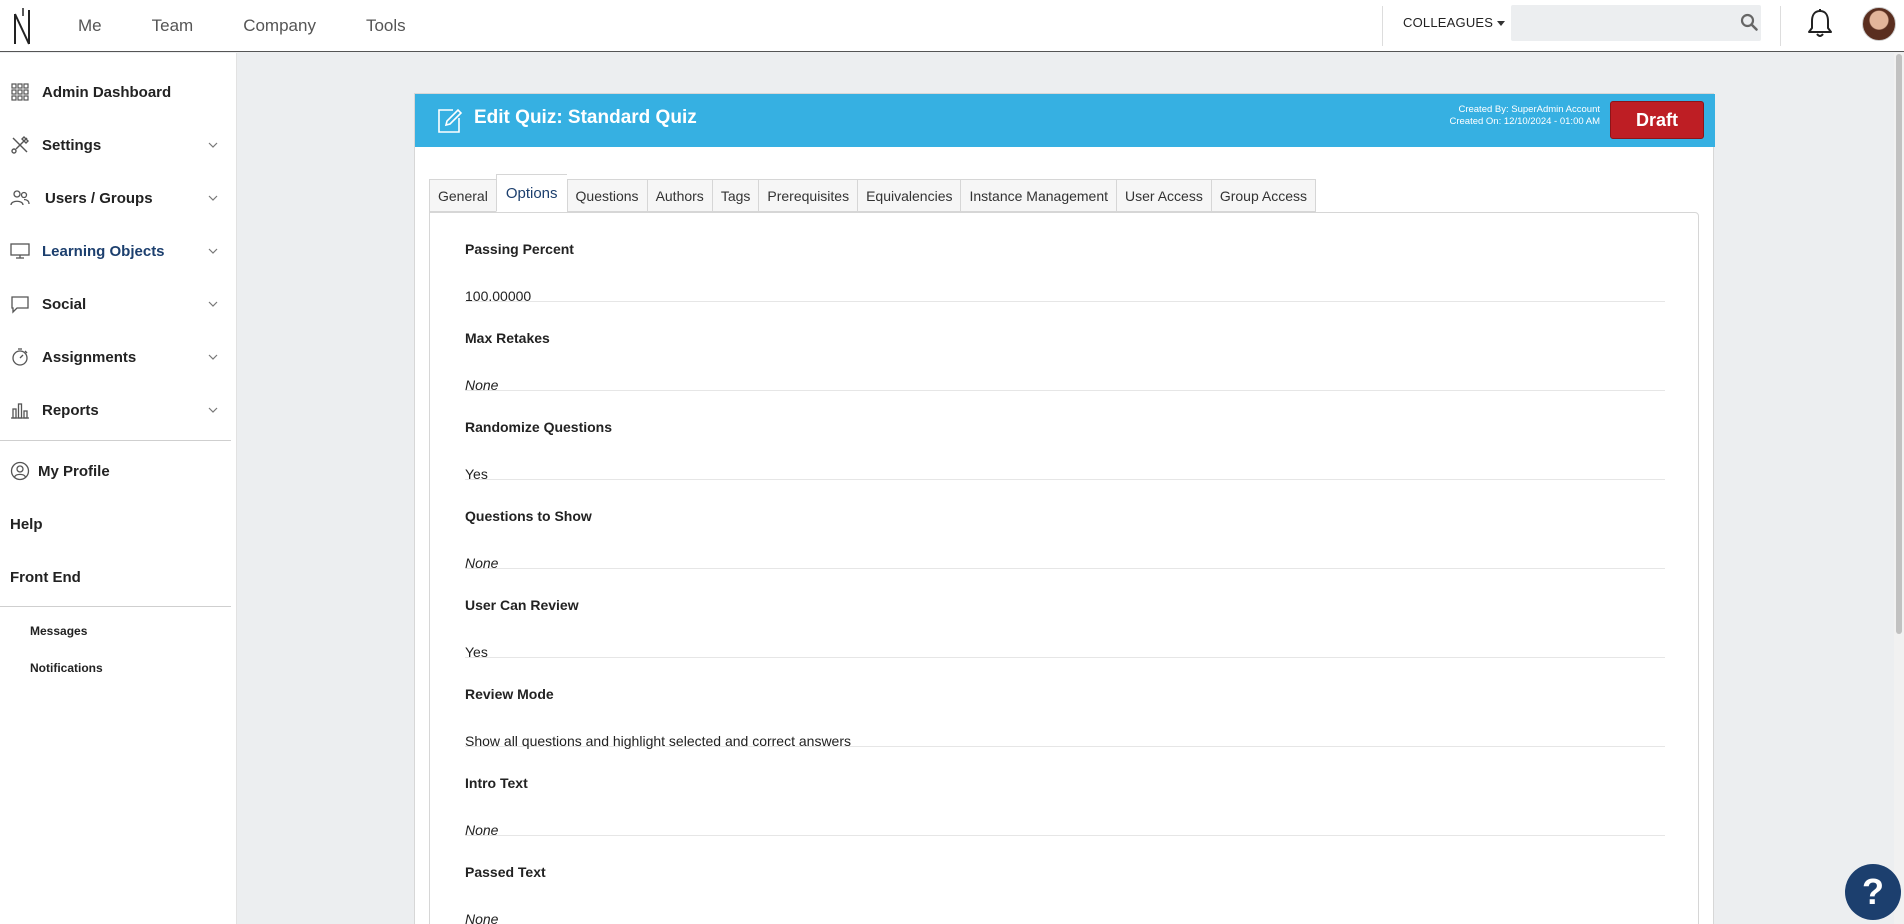 This screenshot has width=1904, height=924. What do you see at coordinates (70, 410) in the screenshot?
I see `sidebar-item-label: Reports` at bounding box center [70, 410].